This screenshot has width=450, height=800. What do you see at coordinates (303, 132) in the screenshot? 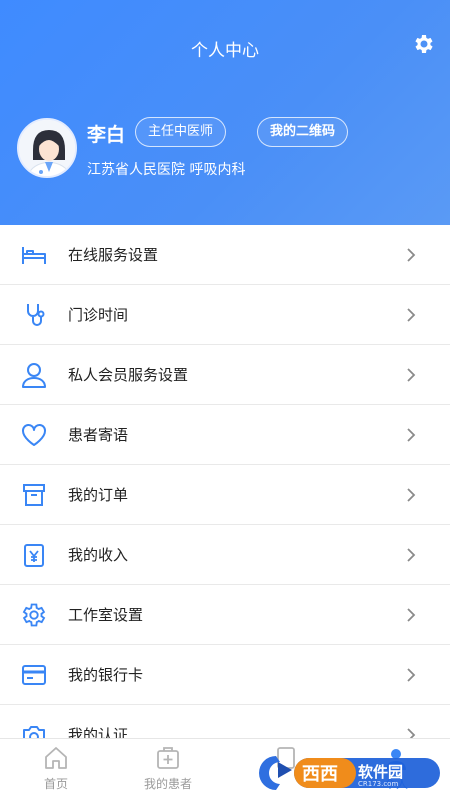
I see `qr-code-button: 我的二维码` at bounding box center [303, 132].